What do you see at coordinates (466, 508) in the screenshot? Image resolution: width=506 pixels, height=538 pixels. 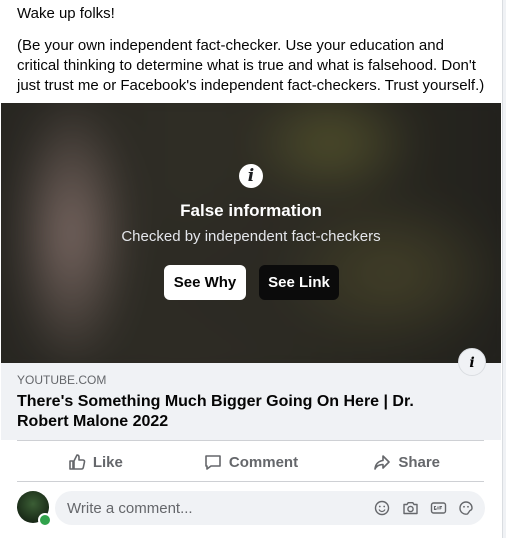 I see `sticker-icon` at bounding box center [466, 508].